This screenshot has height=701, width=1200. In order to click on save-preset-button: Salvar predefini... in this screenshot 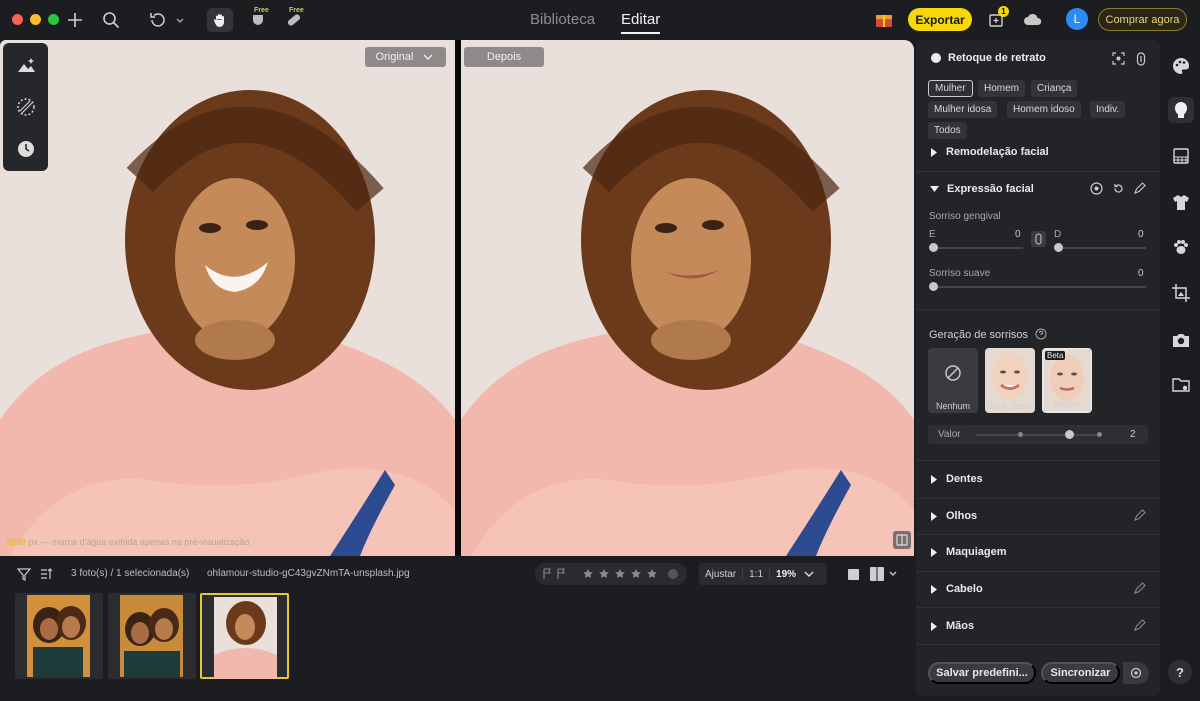, I will do `click(982, 673)`.